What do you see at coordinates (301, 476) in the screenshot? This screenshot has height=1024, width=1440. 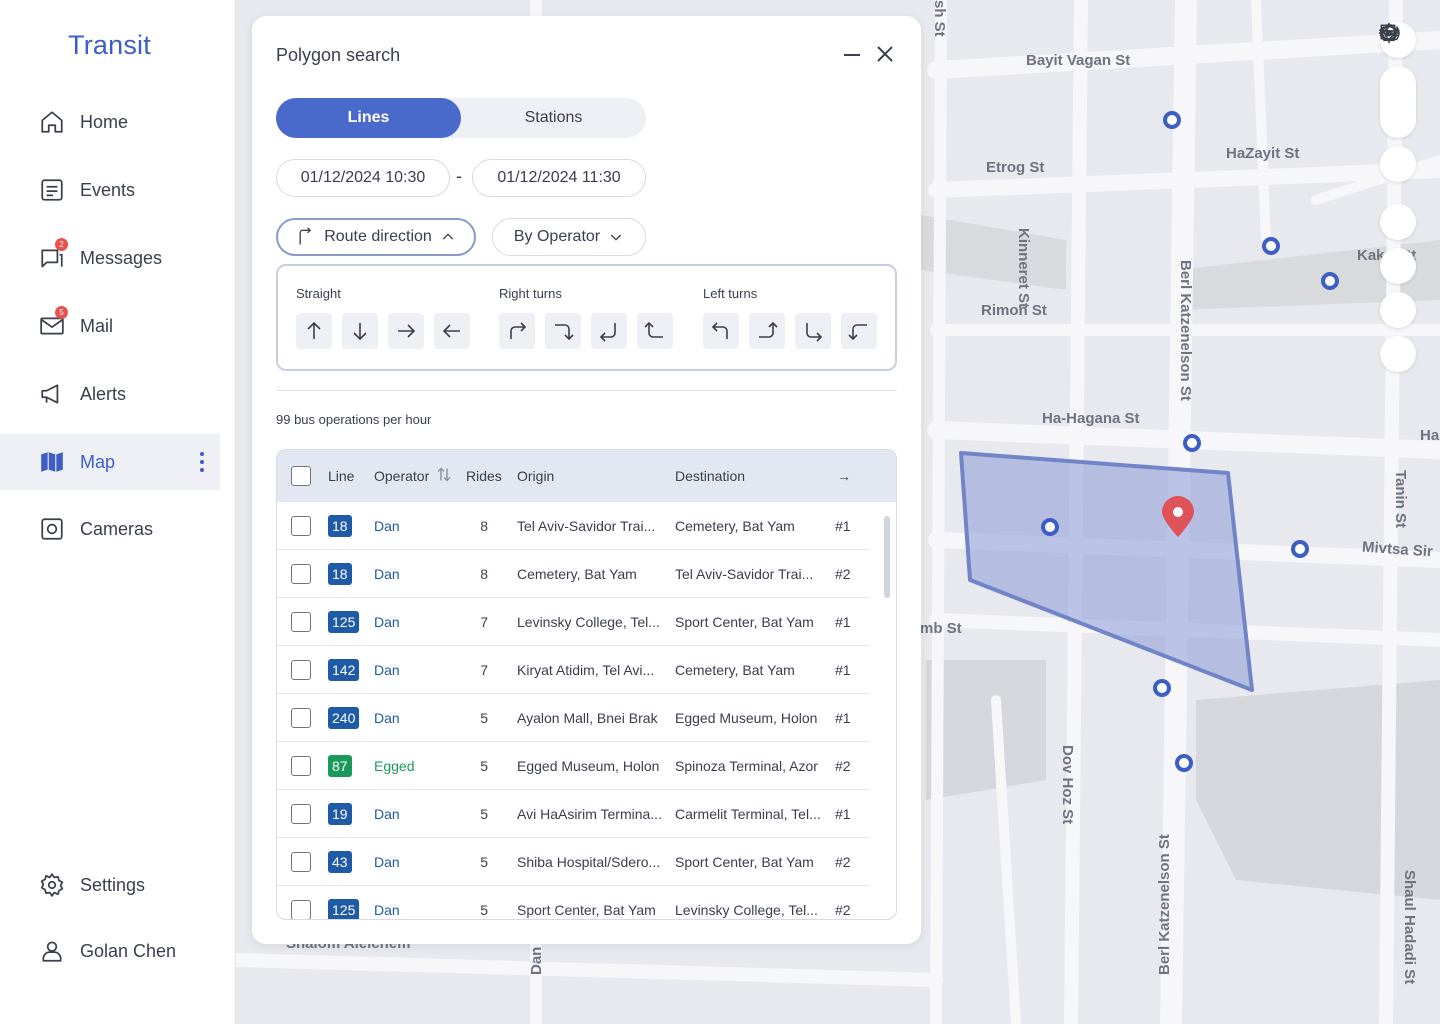 I see `select-all-checkbox` at bounding box center [301, 476].